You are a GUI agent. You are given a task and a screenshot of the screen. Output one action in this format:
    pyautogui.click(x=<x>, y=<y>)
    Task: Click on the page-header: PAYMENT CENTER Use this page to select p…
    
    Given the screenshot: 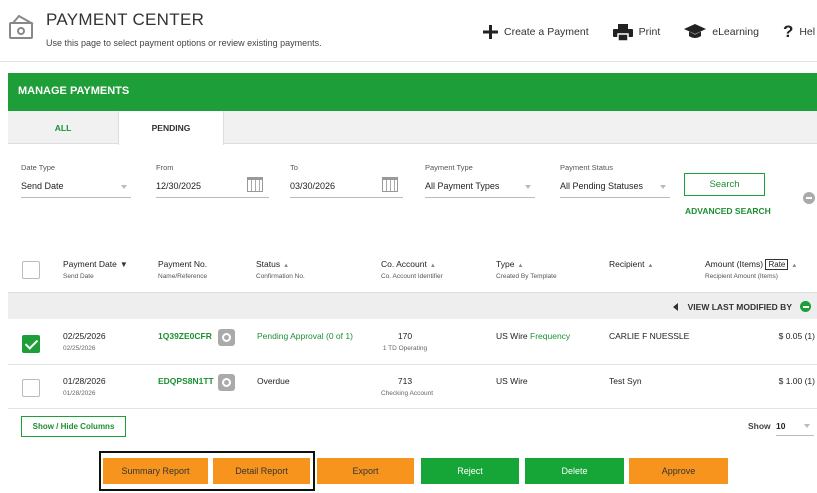 What is the action you would take?
    pyautogui.click(x=408, y=31)
    